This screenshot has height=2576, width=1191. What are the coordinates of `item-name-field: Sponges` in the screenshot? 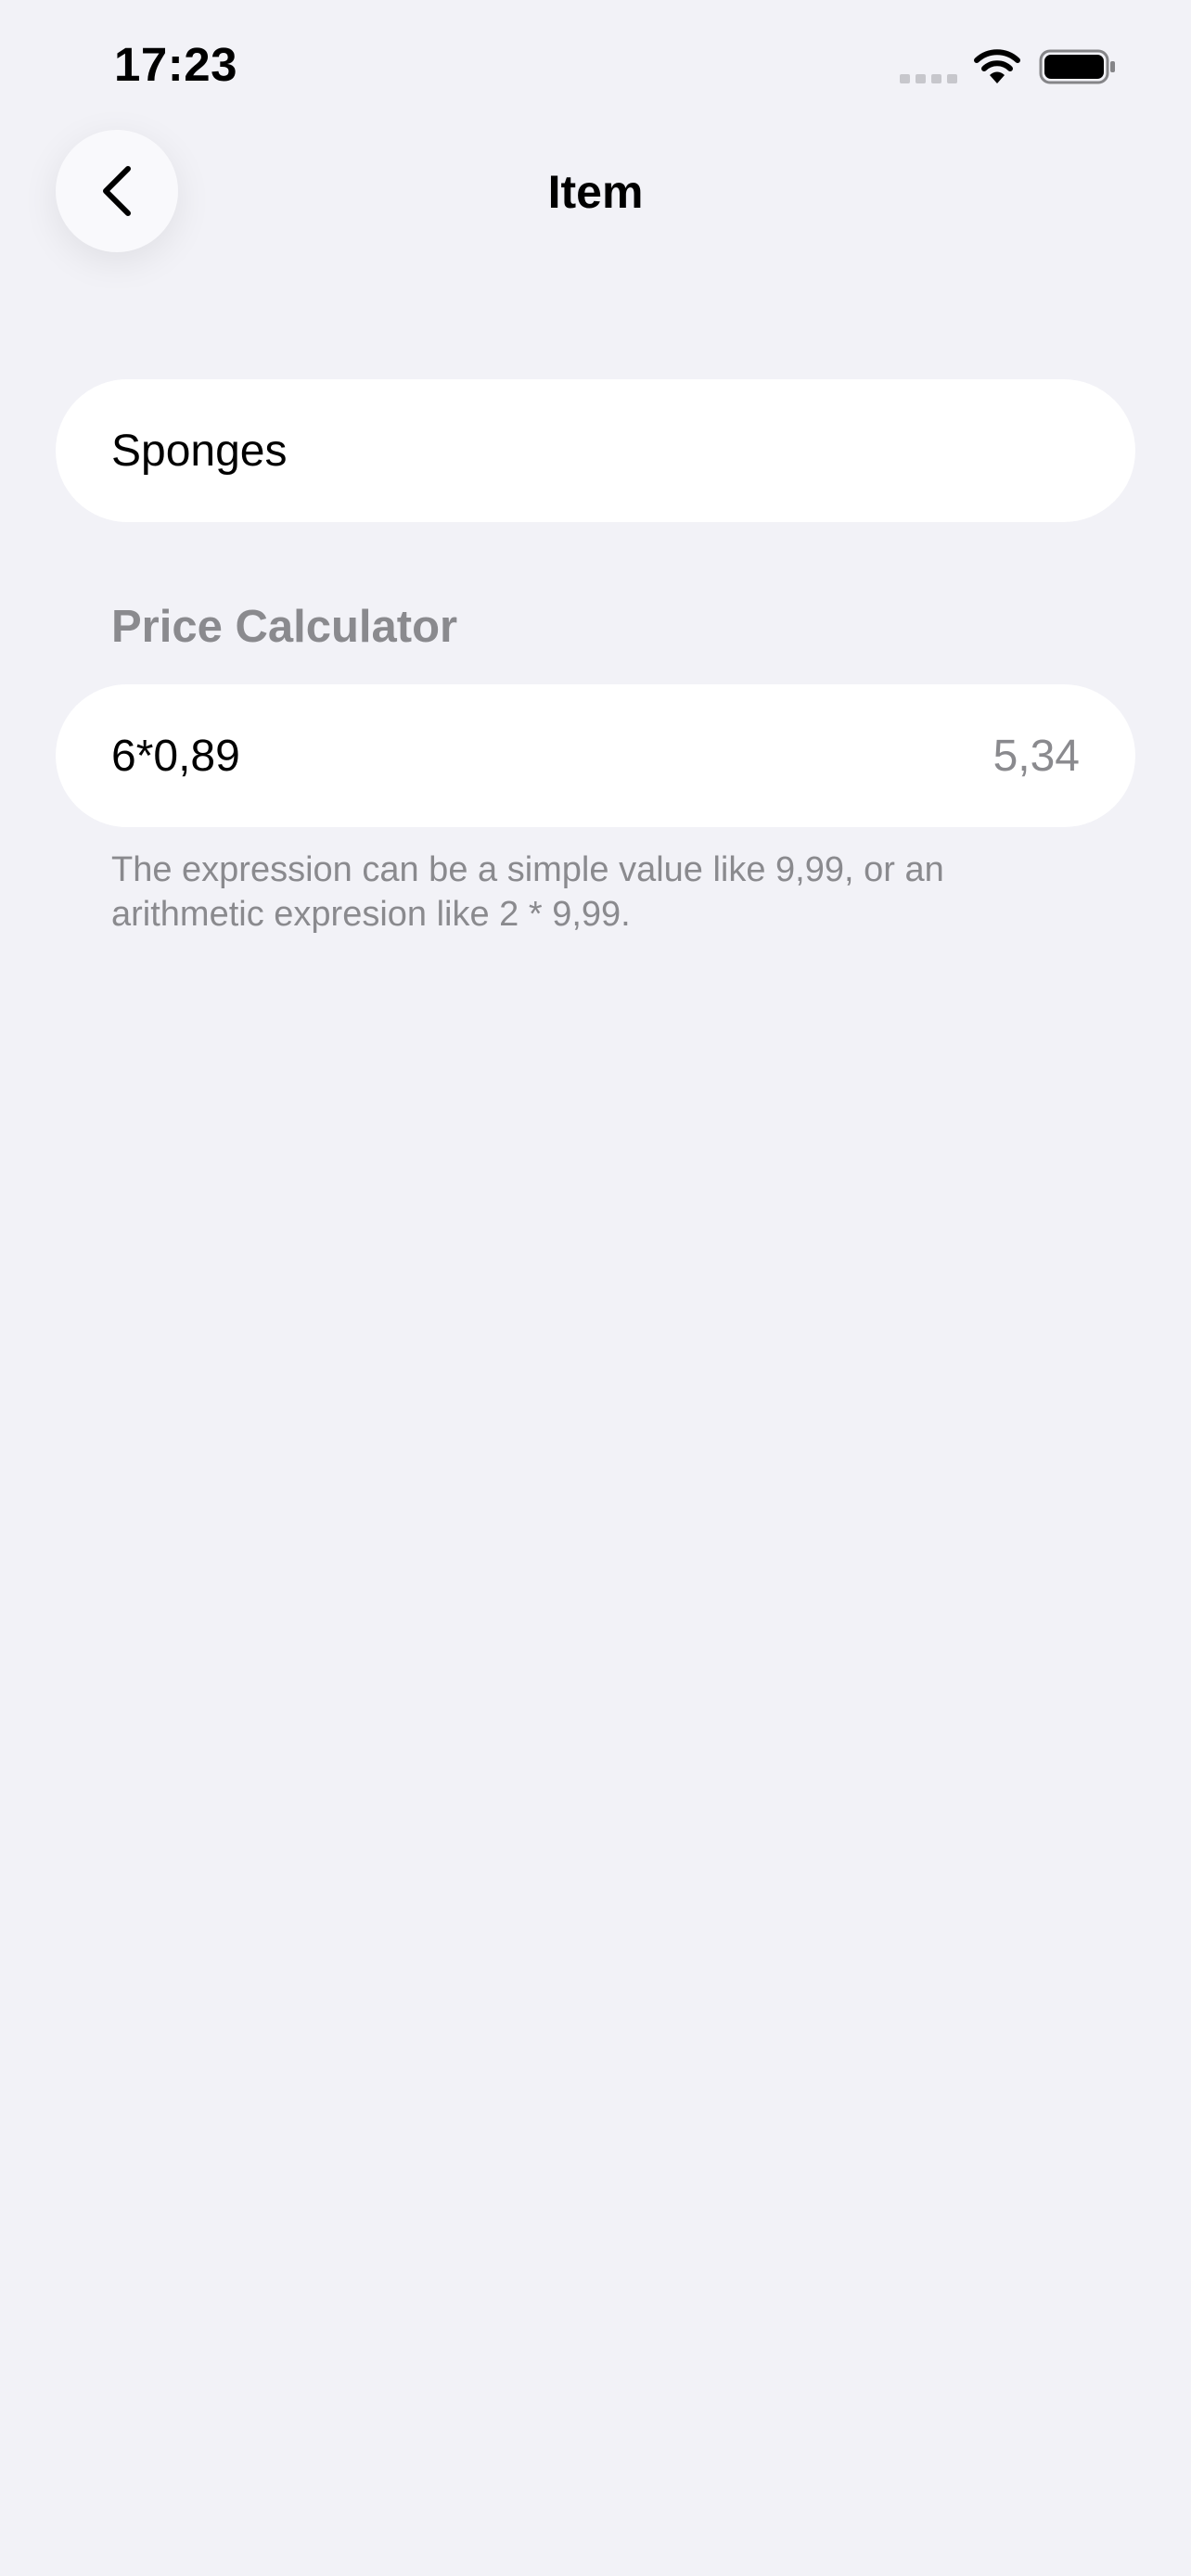 It's located at (595, 450).